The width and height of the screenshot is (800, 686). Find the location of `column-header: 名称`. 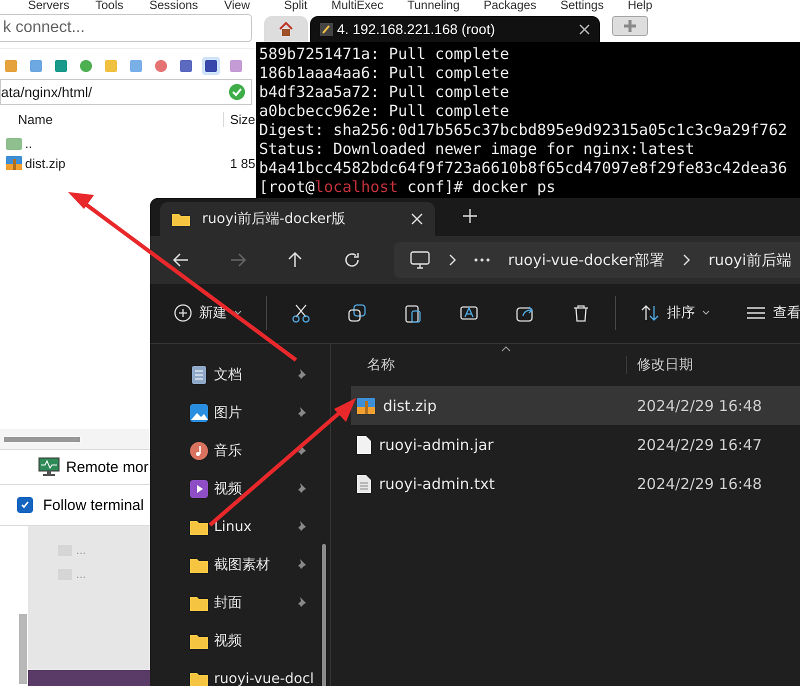

column-header: 名称 is located at coordinates (479, 365).